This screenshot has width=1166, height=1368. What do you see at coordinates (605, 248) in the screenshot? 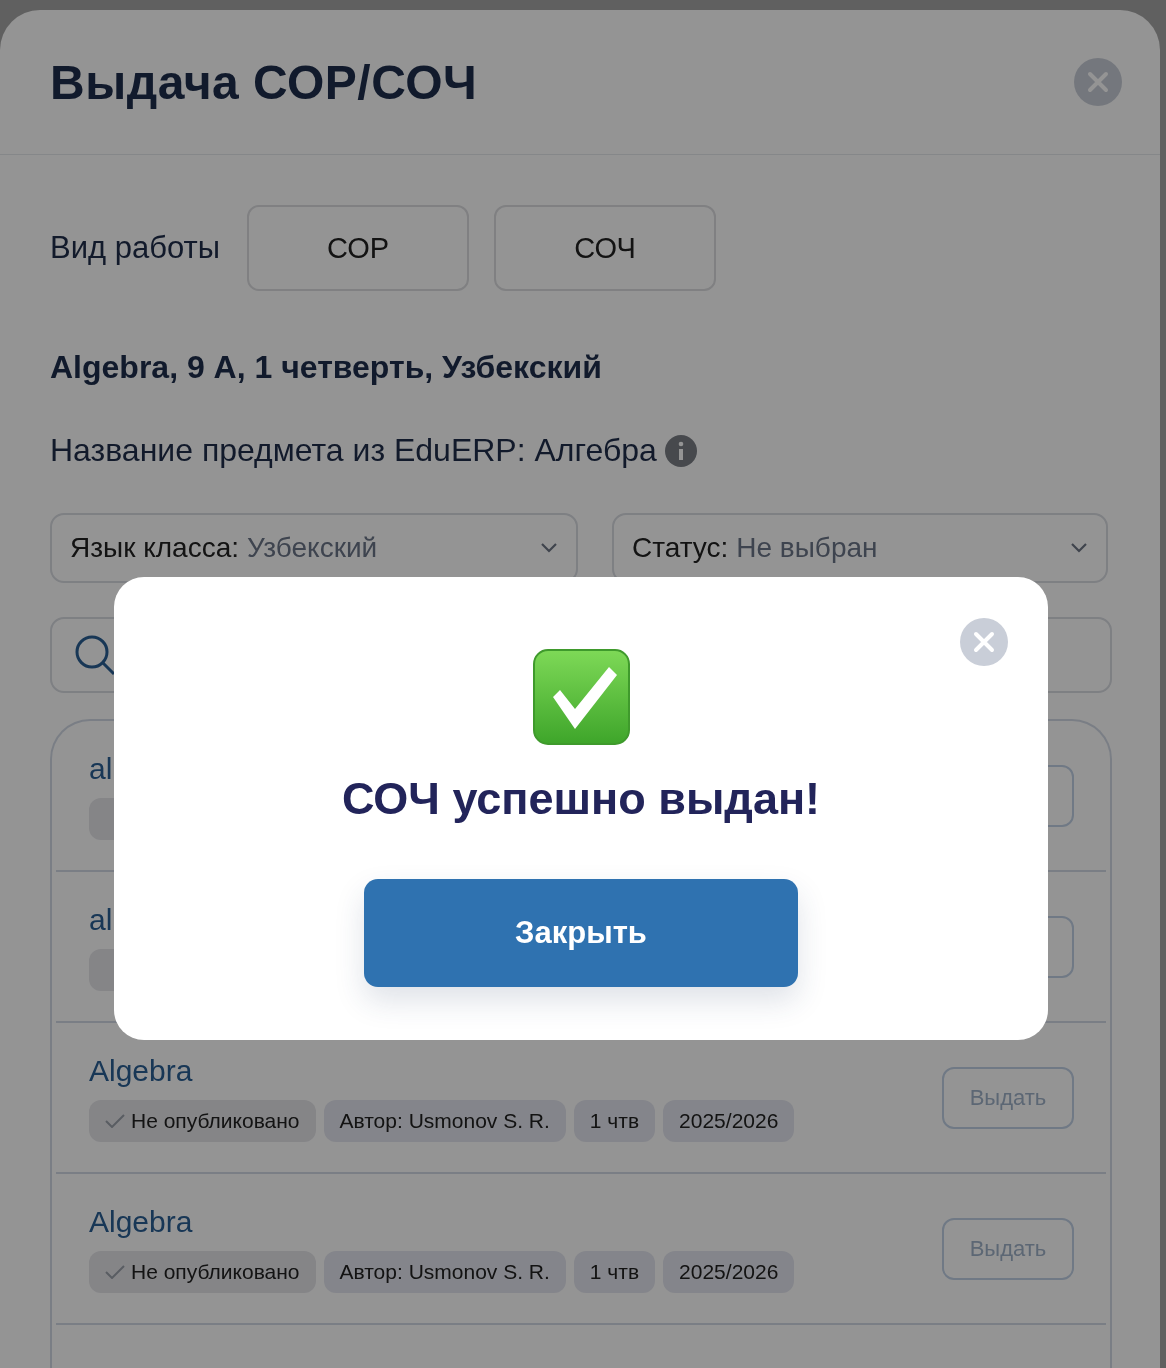
I see `work-type-button: СОЧ` at bounding box center [605, 248].